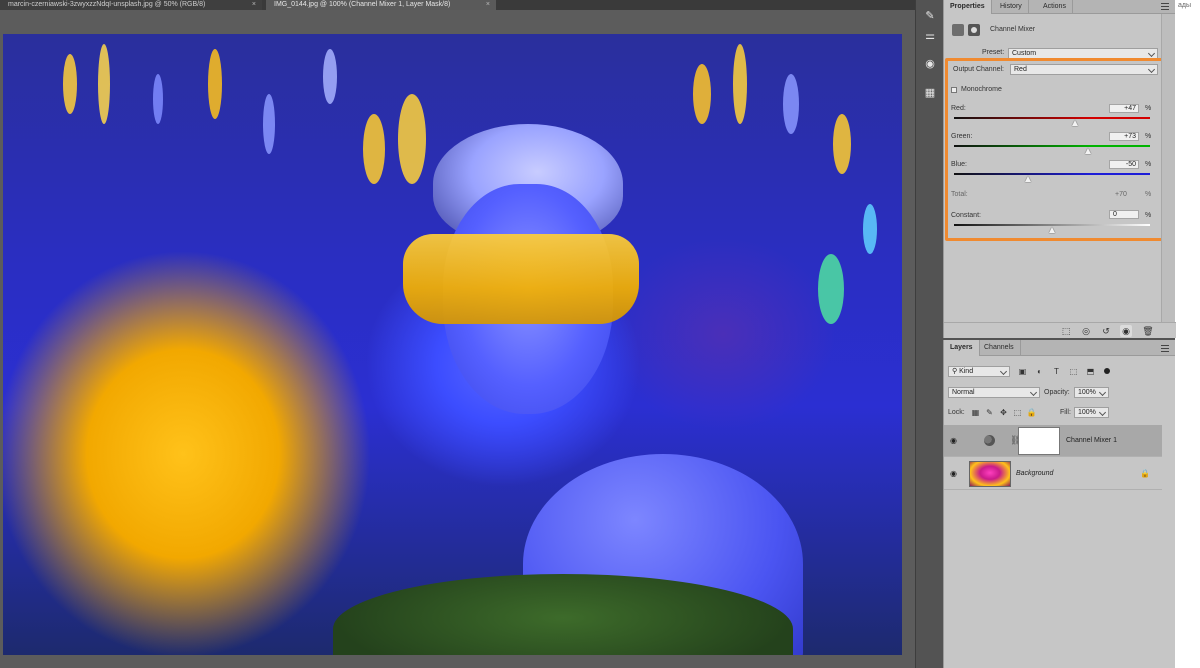  Describe the element at coordinates (1087, 392) in the screenshot. I see `opacity-value: 100%` at that location.